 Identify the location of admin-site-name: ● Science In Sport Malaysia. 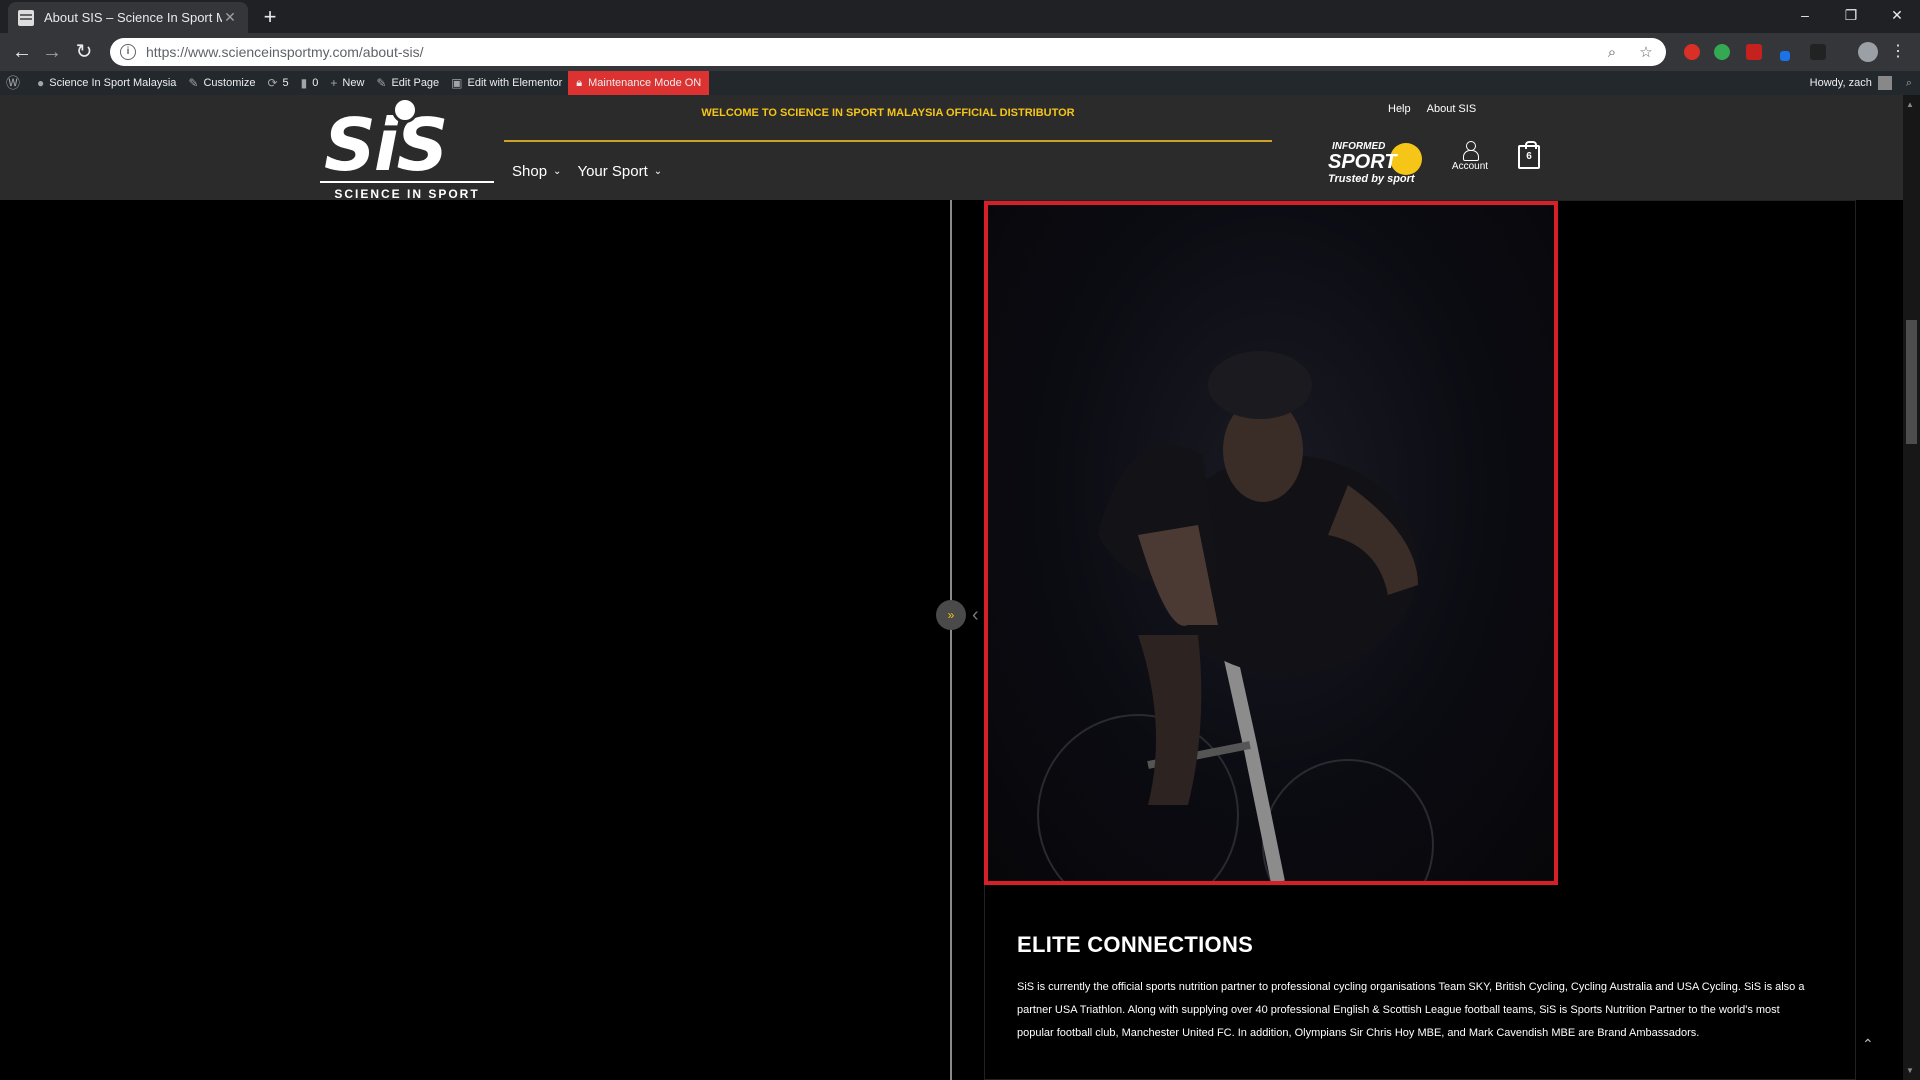
(106, 83).